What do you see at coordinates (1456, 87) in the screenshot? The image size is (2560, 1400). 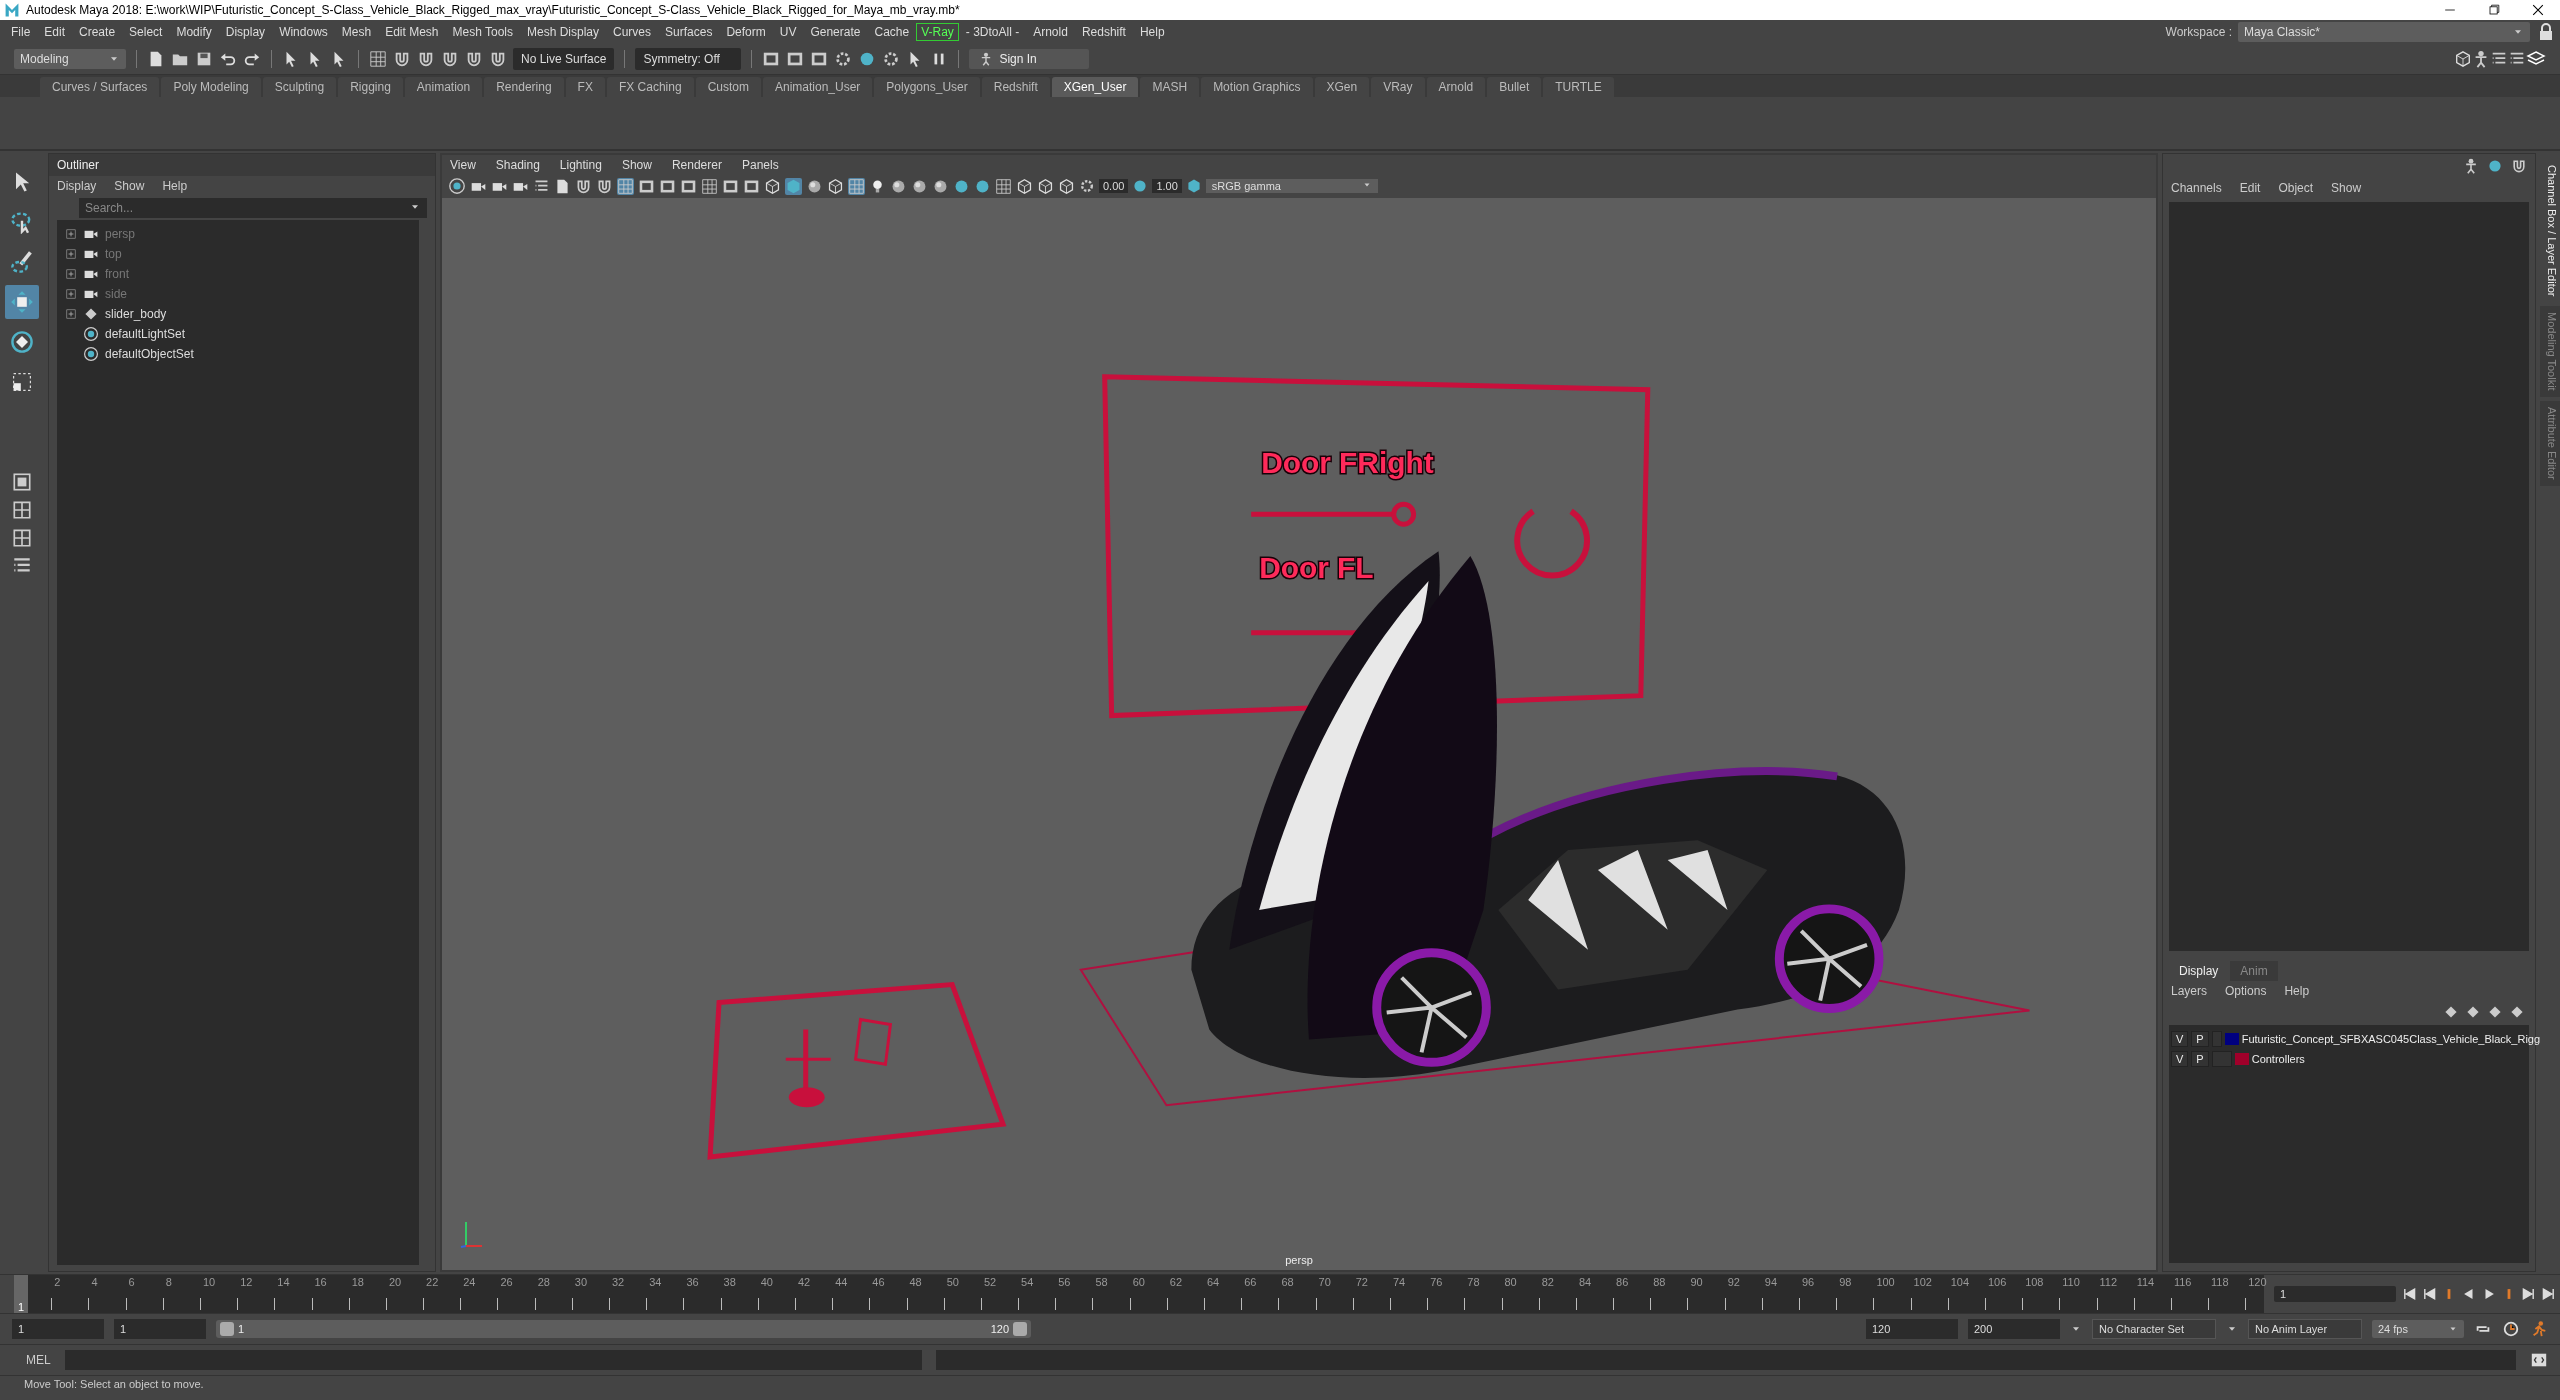 I see `shelf-tab: Arnold` at bounding box center [1456, 87].